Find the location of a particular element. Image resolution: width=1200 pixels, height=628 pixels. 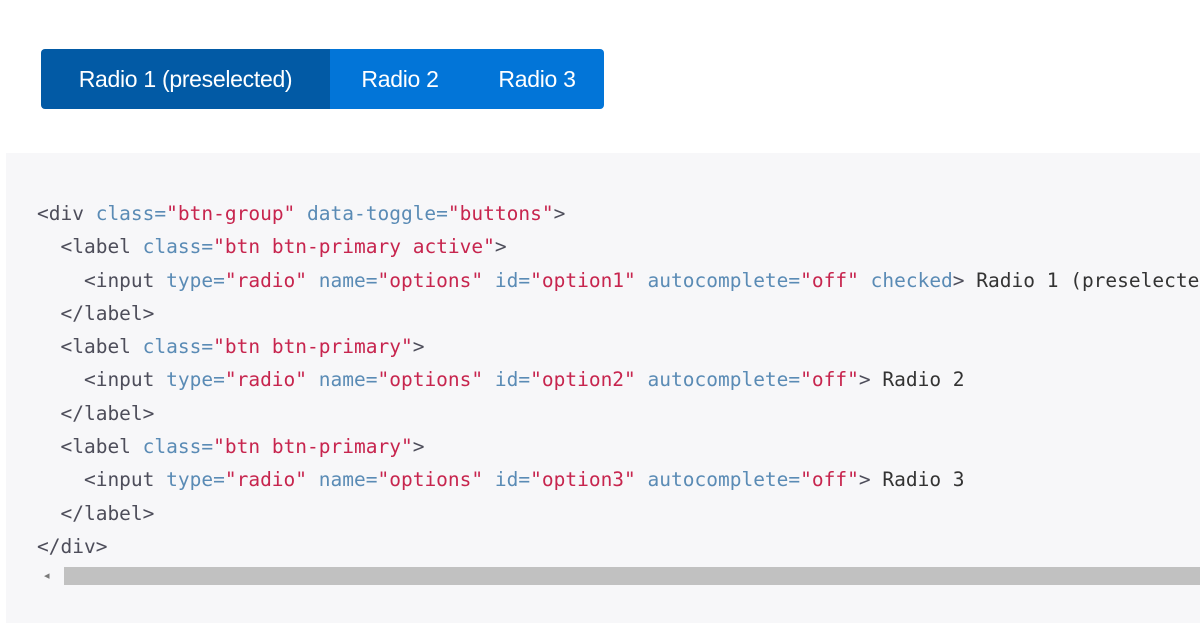

code-token: "option1" is located at coordinates (583, 280).